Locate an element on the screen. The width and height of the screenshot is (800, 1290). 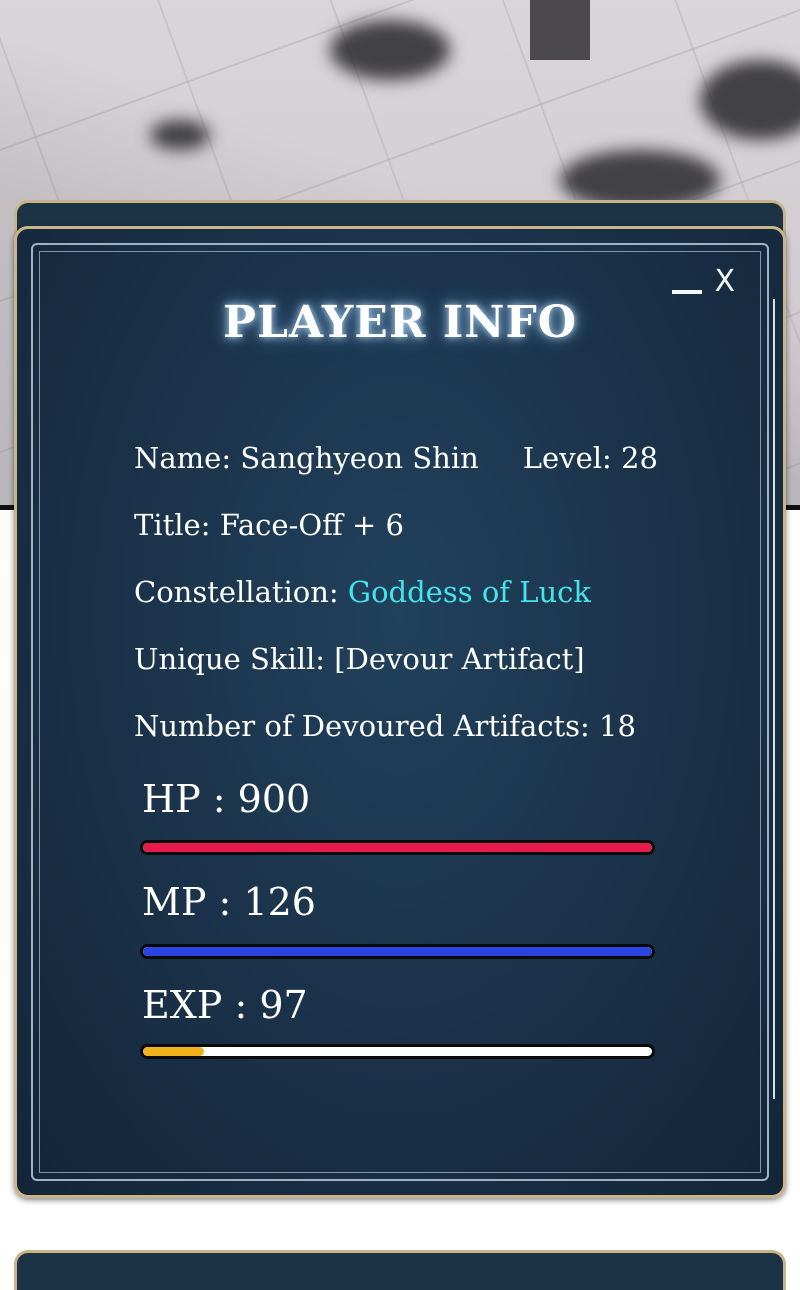
constellation-row: Constellation: Goddess of Luck is located at coordinates (396, 591).